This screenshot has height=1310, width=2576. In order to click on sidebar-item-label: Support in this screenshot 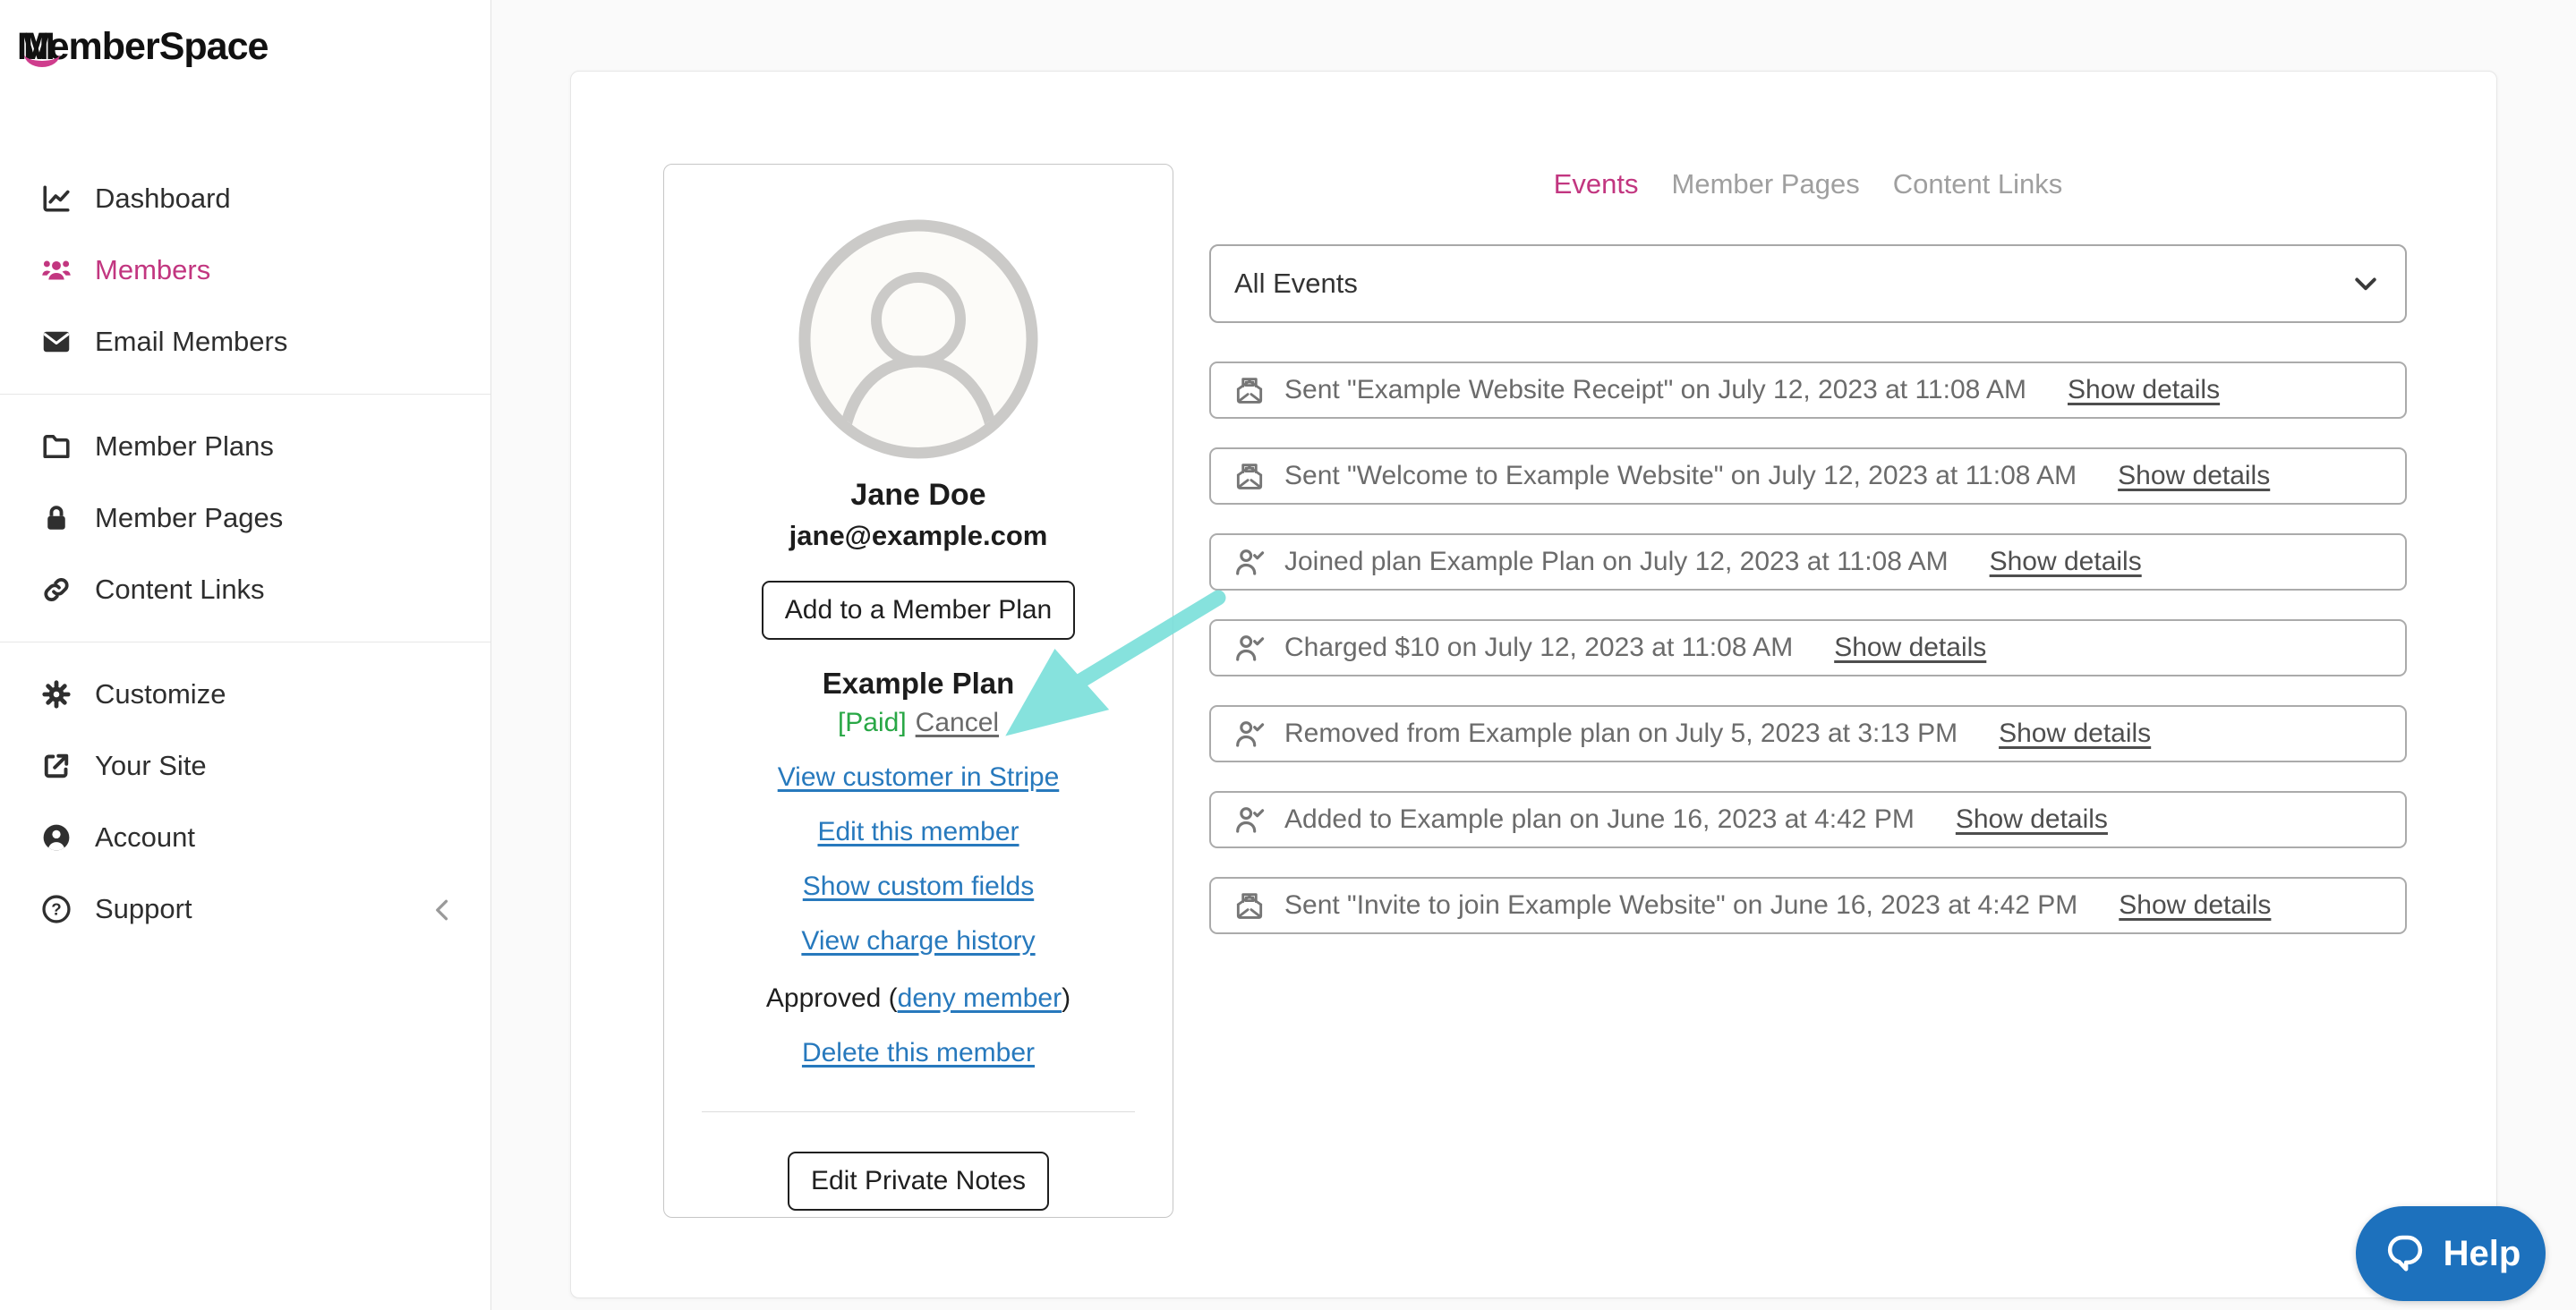, I will do `click(143, 908)`.